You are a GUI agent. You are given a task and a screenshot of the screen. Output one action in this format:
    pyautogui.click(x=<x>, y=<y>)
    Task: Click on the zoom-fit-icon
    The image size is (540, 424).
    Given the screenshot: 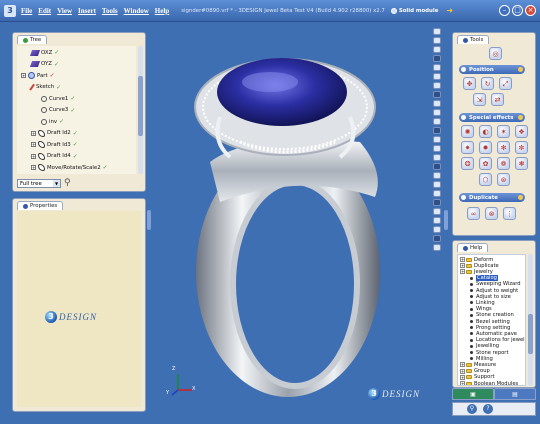 What is the action you would take?
    pyautogui.click(x=437, y=85)
    